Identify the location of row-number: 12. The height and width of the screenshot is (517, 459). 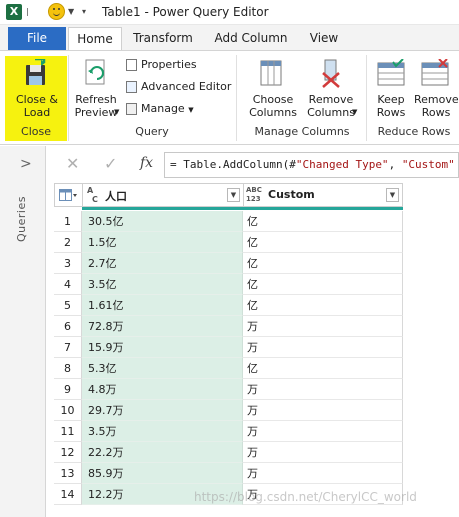
(68, 452).